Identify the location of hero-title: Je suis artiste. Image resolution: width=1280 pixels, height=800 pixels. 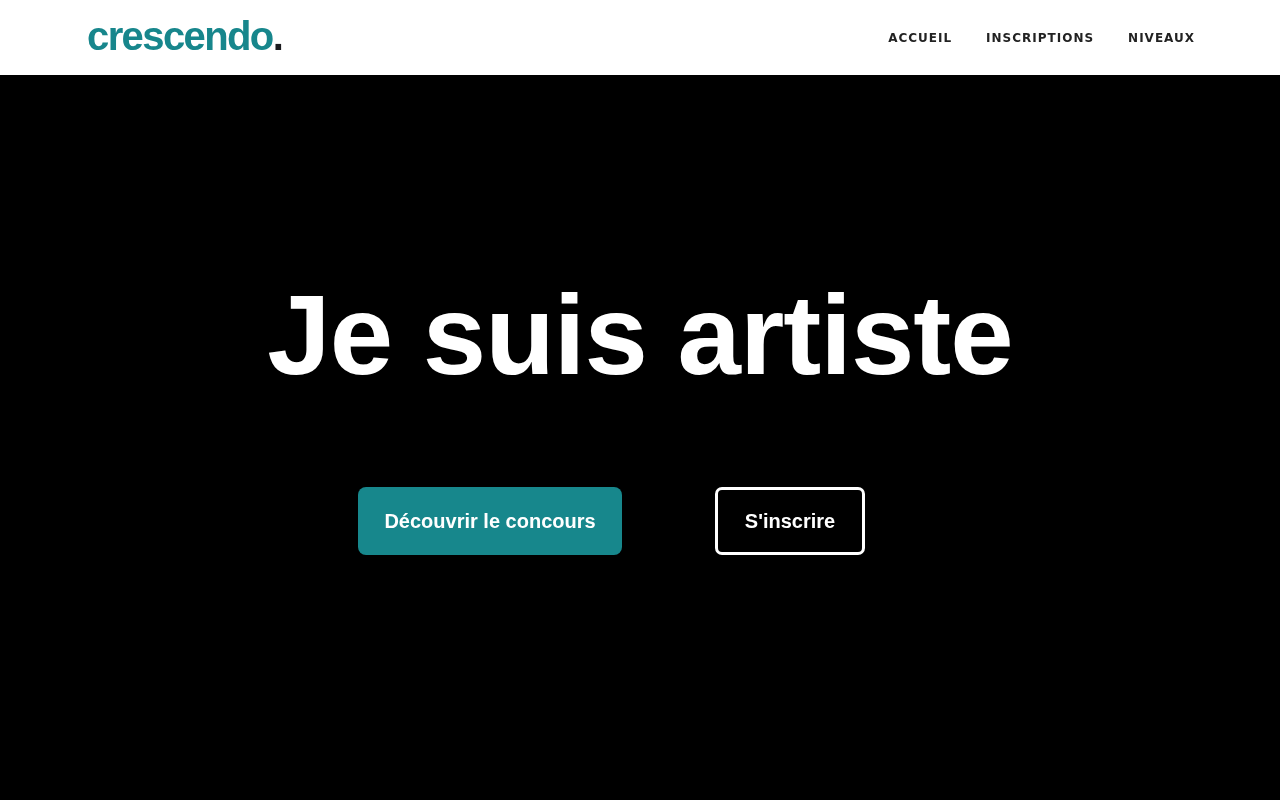
(640, 335).